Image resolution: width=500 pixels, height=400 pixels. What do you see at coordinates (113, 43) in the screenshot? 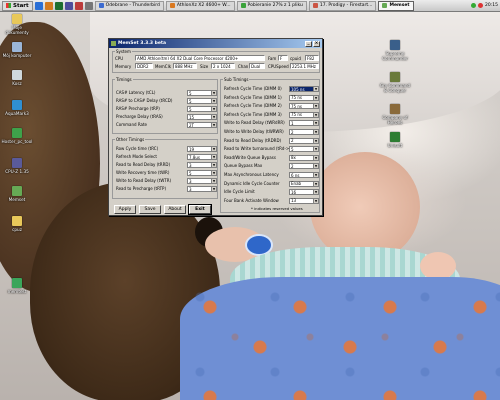
I see `memset-icon` at bounding box center [113, 43].